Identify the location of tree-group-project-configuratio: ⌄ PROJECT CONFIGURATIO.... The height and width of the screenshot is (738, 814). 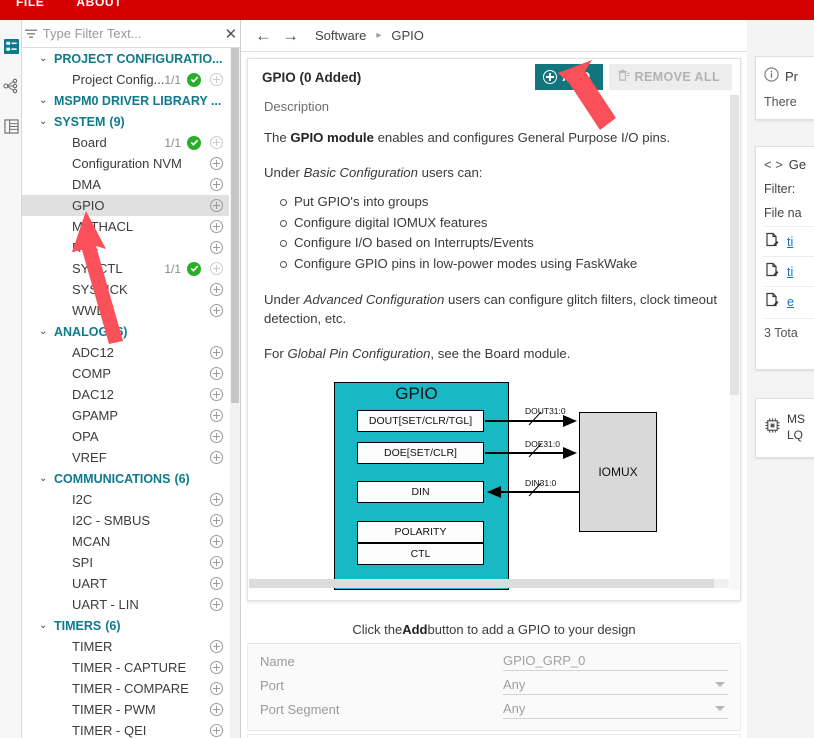
(125, 58).